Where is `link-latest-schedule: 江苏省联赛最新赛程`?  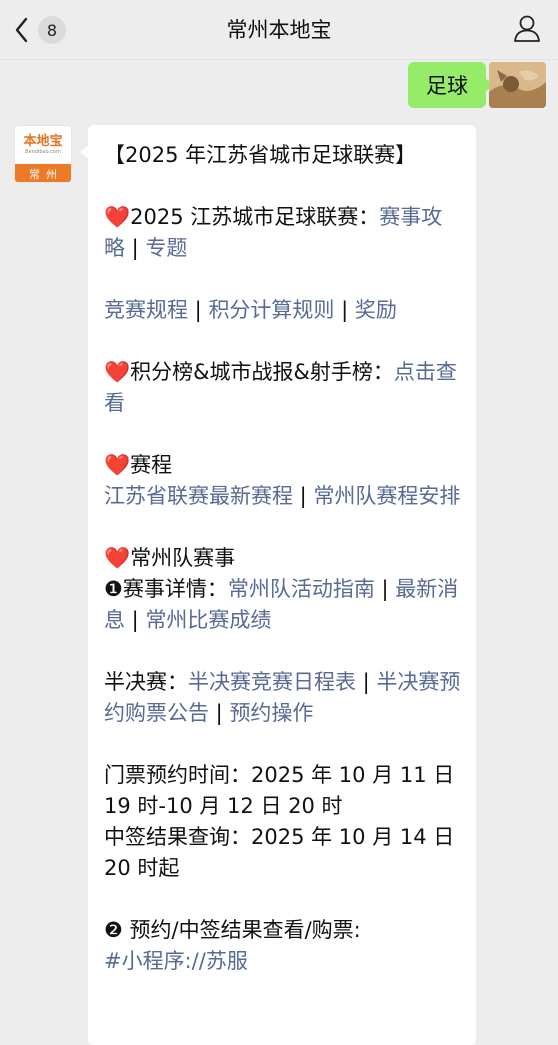
link-latest-schedule: 江苏省联赛最新赛程 is located at coordinates (198, 496).